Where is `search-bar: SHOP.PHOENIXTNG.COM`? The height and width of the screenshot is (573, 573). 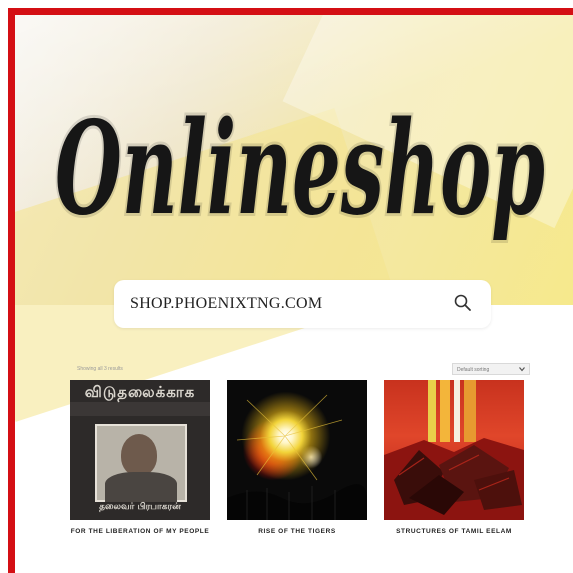 search-bar: SHOP.PHOENIXTNG.COM is located at coordinates (302, 304).